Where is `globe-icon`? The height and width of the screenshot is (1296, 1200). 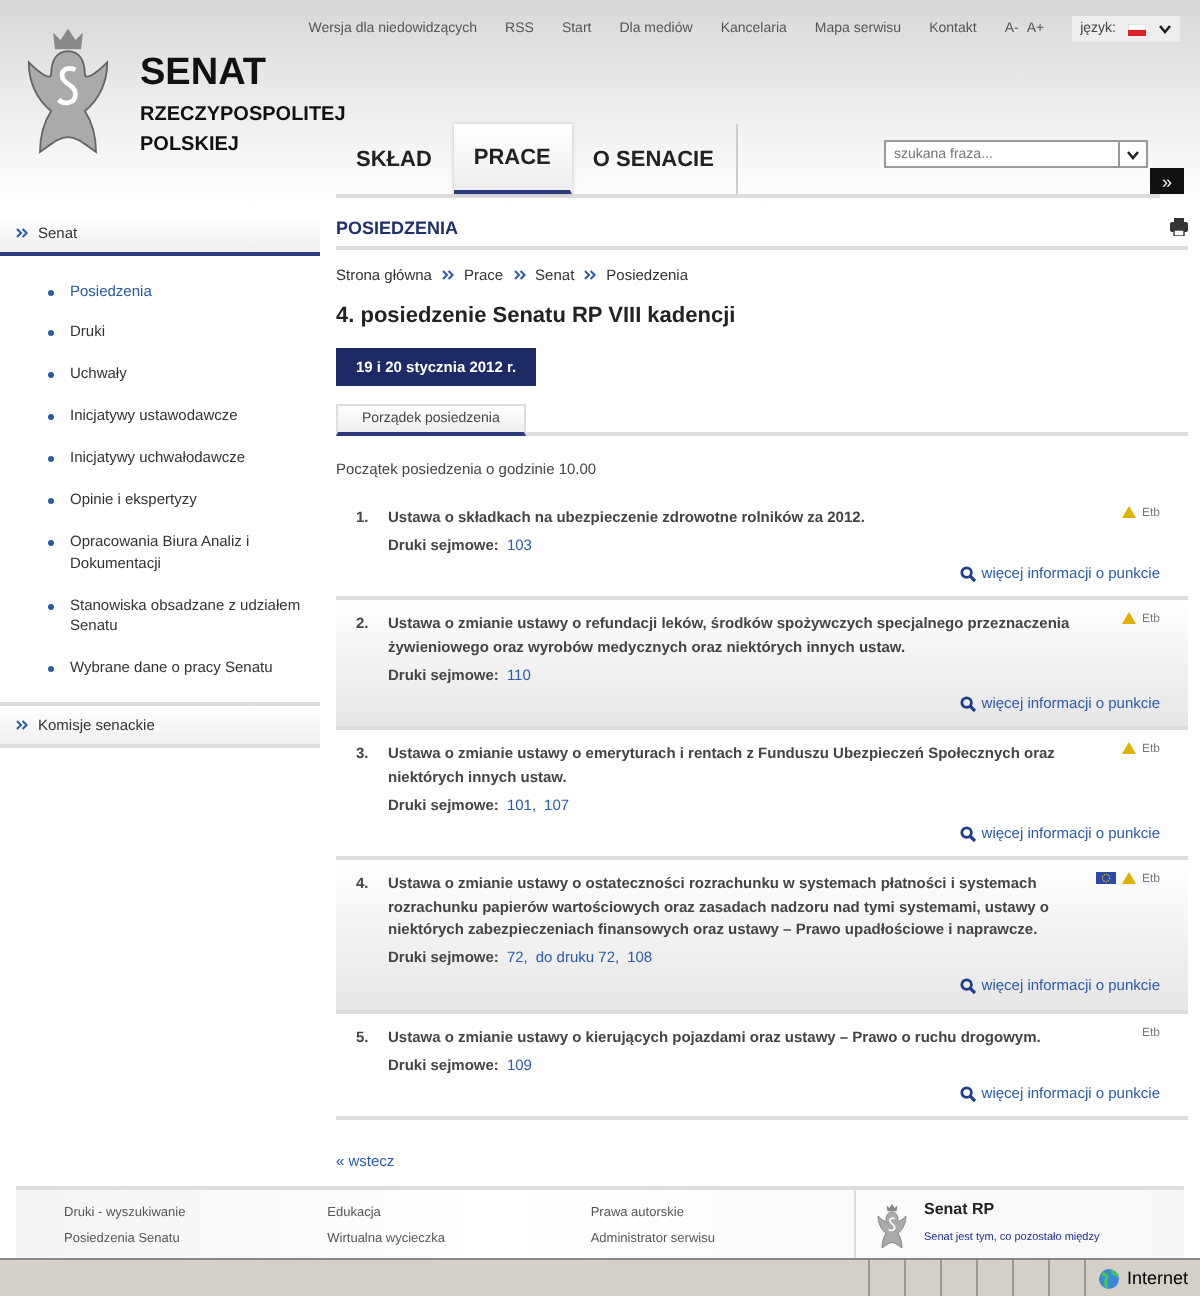
globe-icon is located at coordinates (1109, 1278).